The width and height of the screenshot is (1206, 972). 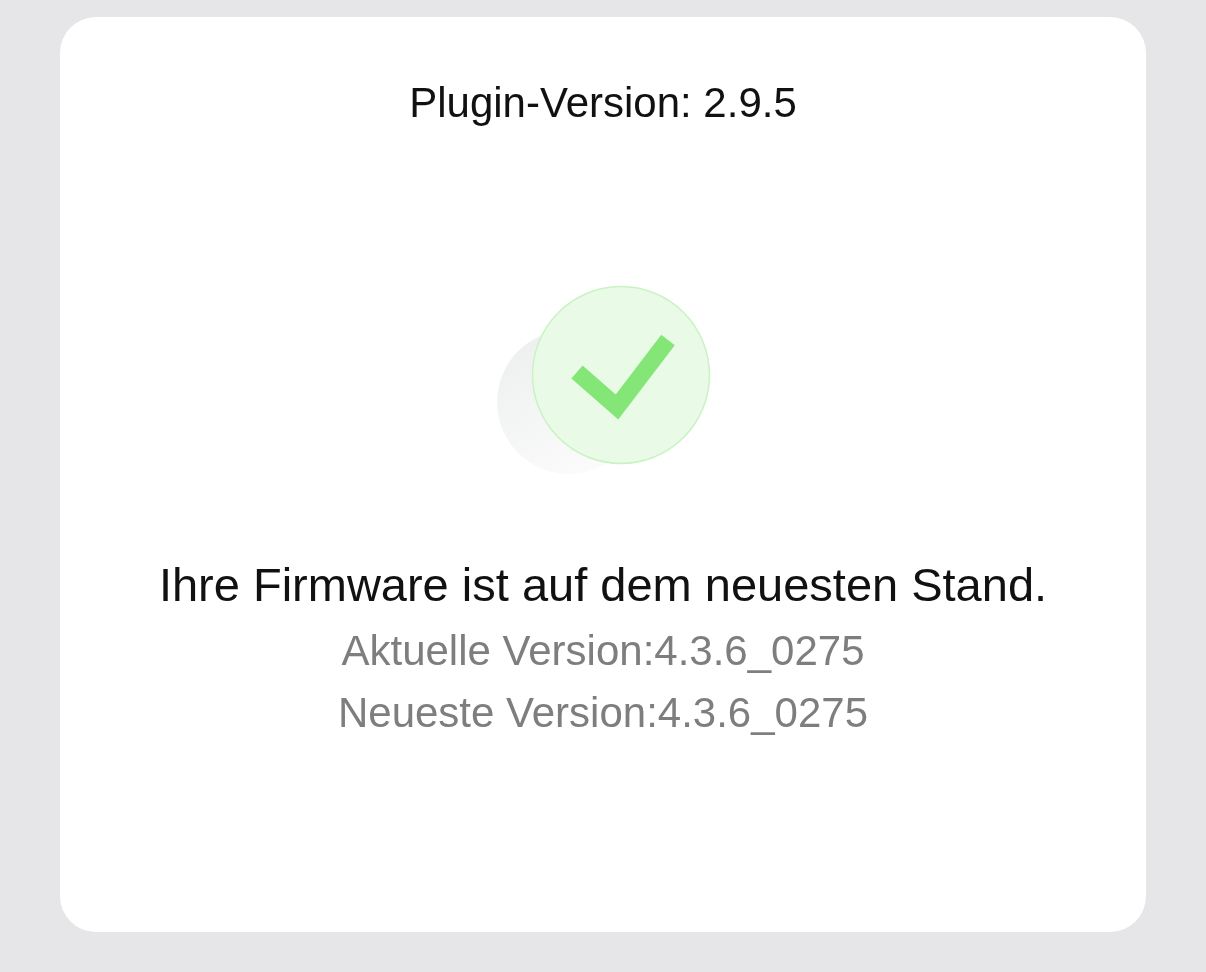 I want to click on plugin-version: Plugin-Version: 2.9.5, so click(x=603, y=103).